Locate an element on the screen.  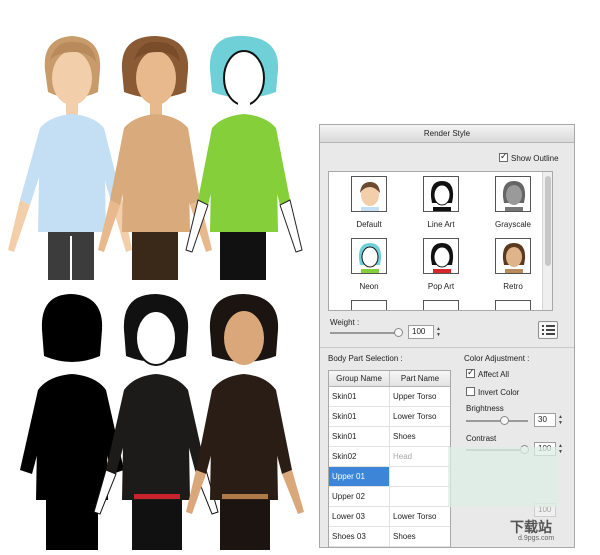
table-row-selected: Upper 01 is located at coordinates (389, 477).